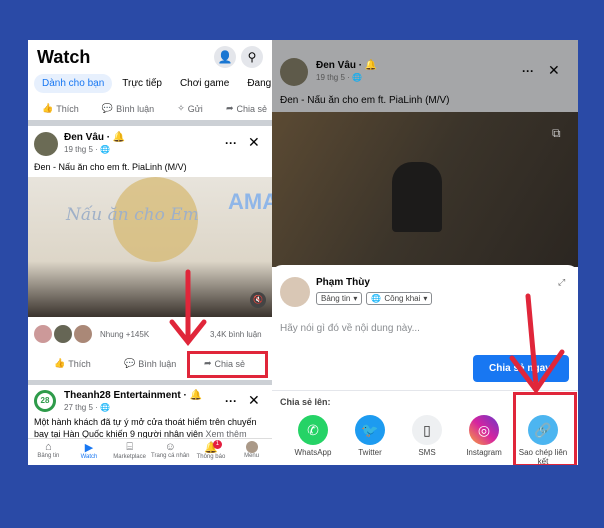  I want to click on arrow-to-copy-link, so click(532, 340).